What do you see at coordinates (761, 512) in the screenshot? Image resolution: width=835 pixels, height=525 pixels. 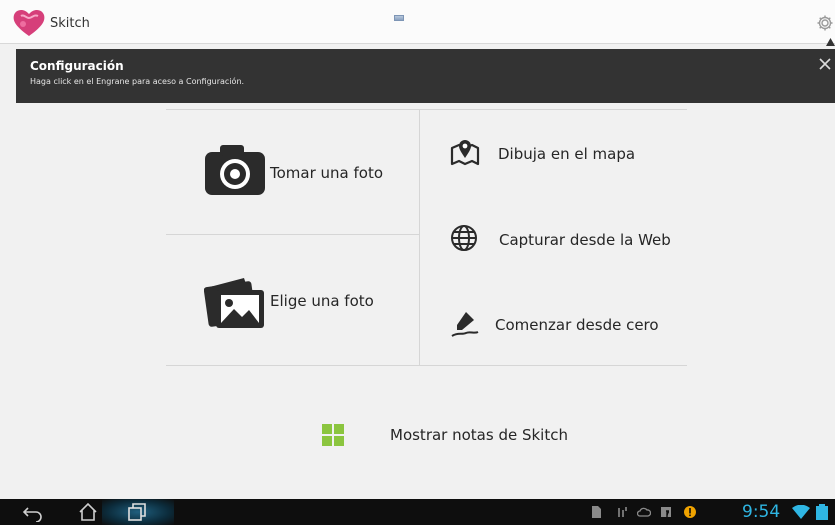 I see `clock: 9:54` at bounding box center [761, 512].